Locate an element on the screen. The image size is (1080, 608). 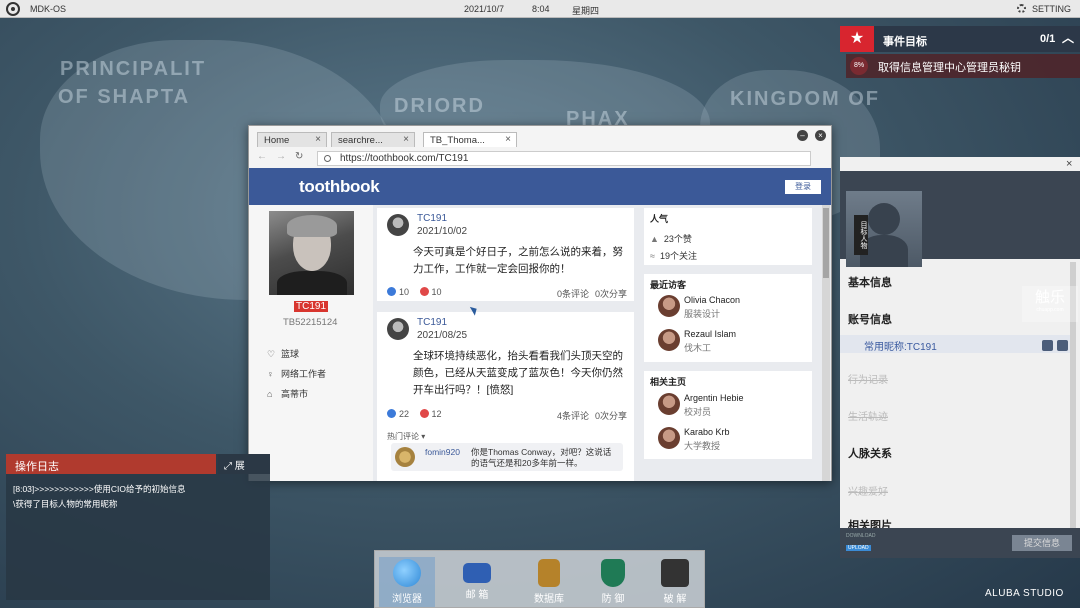
profile-job: ♀ 网络工作者 is located at coordinates (297, 374).